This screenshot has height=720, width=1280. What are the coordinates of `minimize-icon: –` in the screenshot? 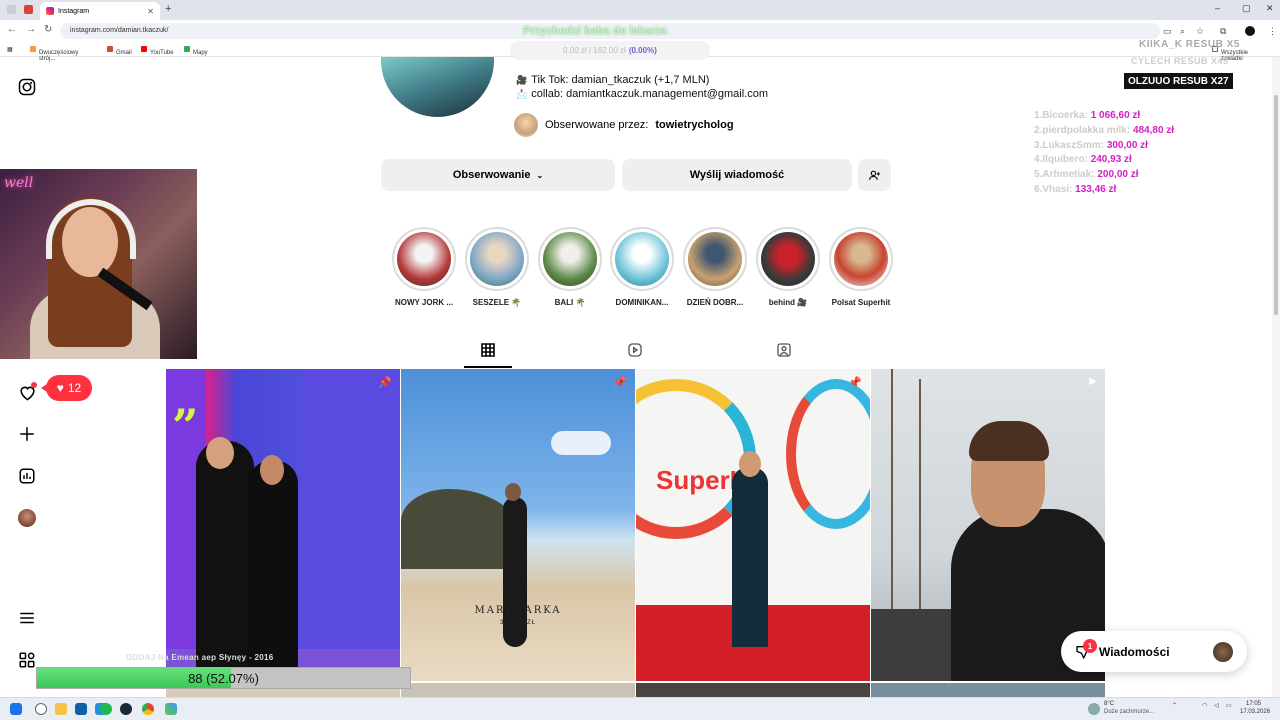 It's located at (1217, 8).